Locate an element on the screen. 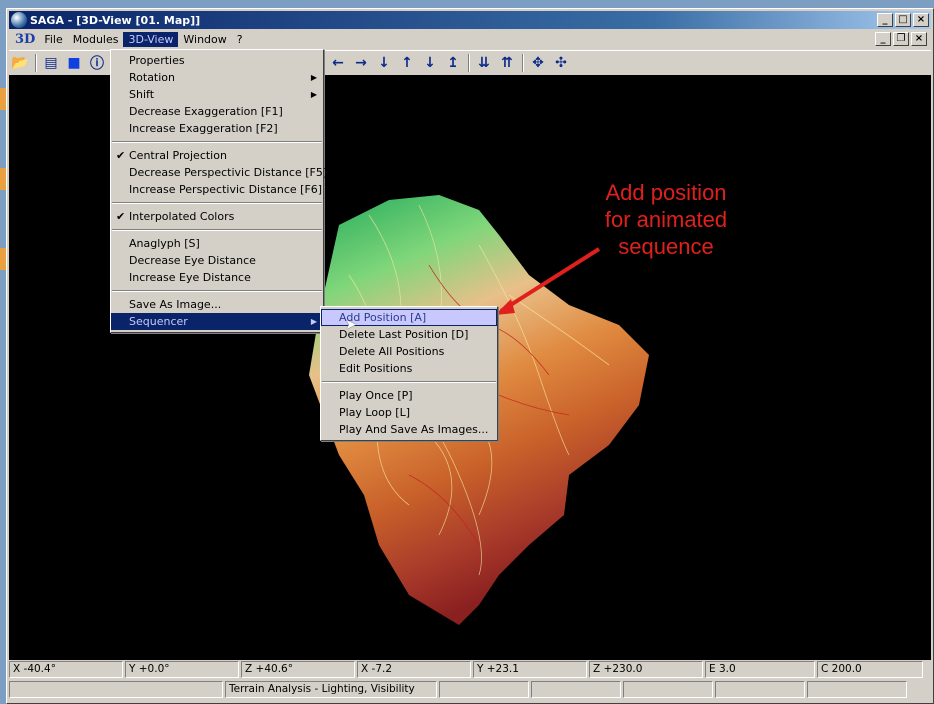 This screenshot has width=934, height=704. menu-item-label: Shift is located at coordinates (142, 94).